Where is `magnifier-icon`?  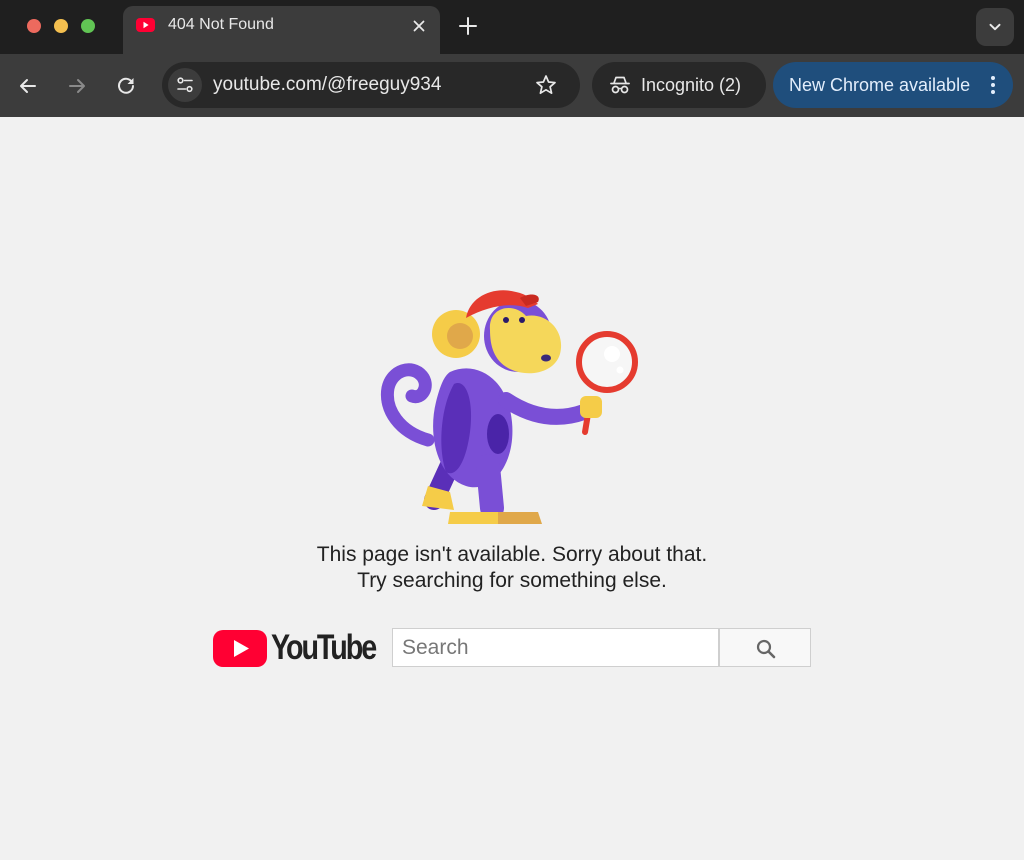 magnifier-icon is located at coordinates (766, 649).